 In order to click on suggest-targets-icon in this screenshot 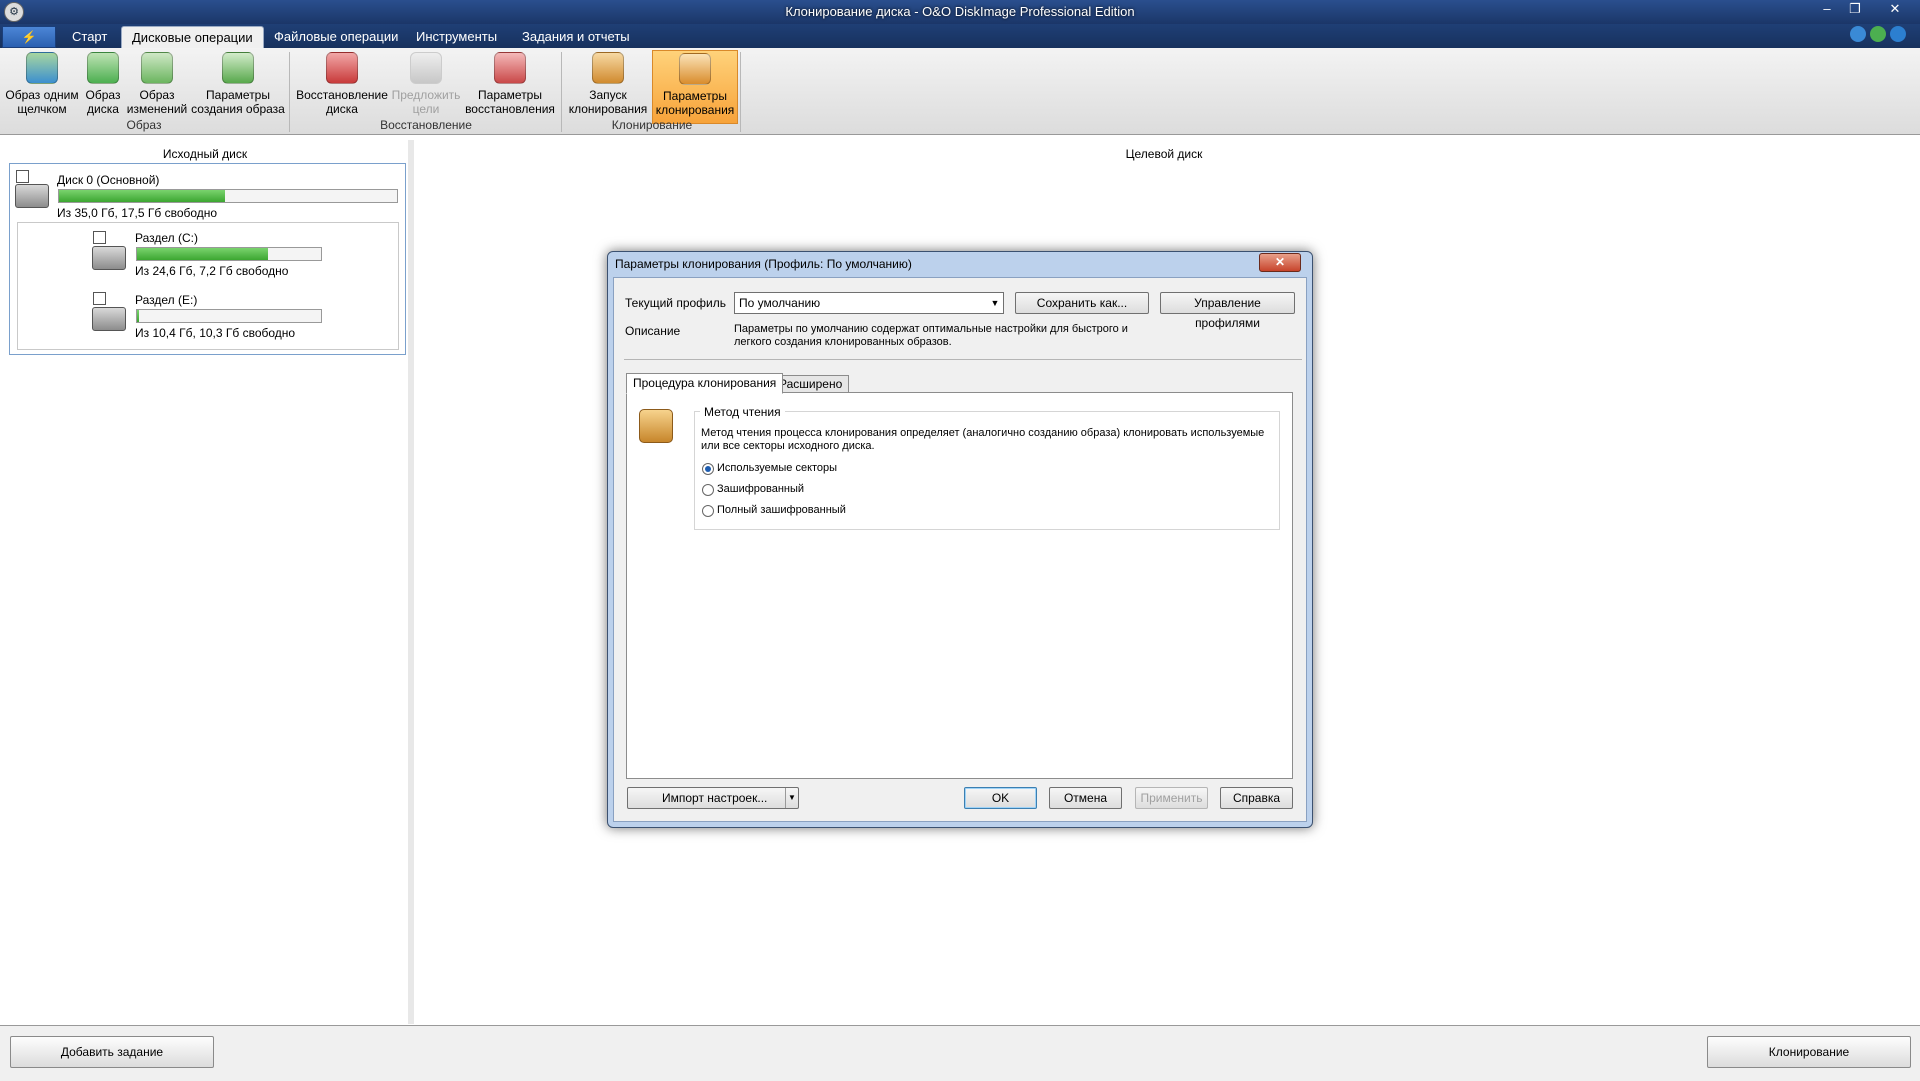, I will do `click(426, 68)`.